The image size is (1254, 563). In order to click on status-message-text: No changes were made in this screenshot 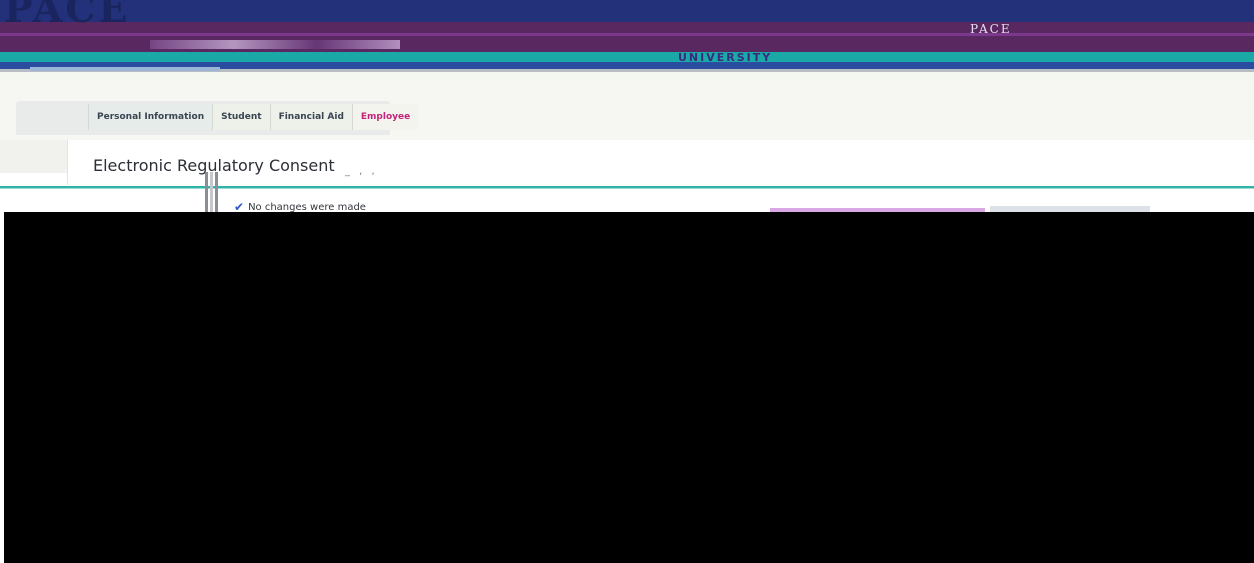, I will do `click(307, 207)`.